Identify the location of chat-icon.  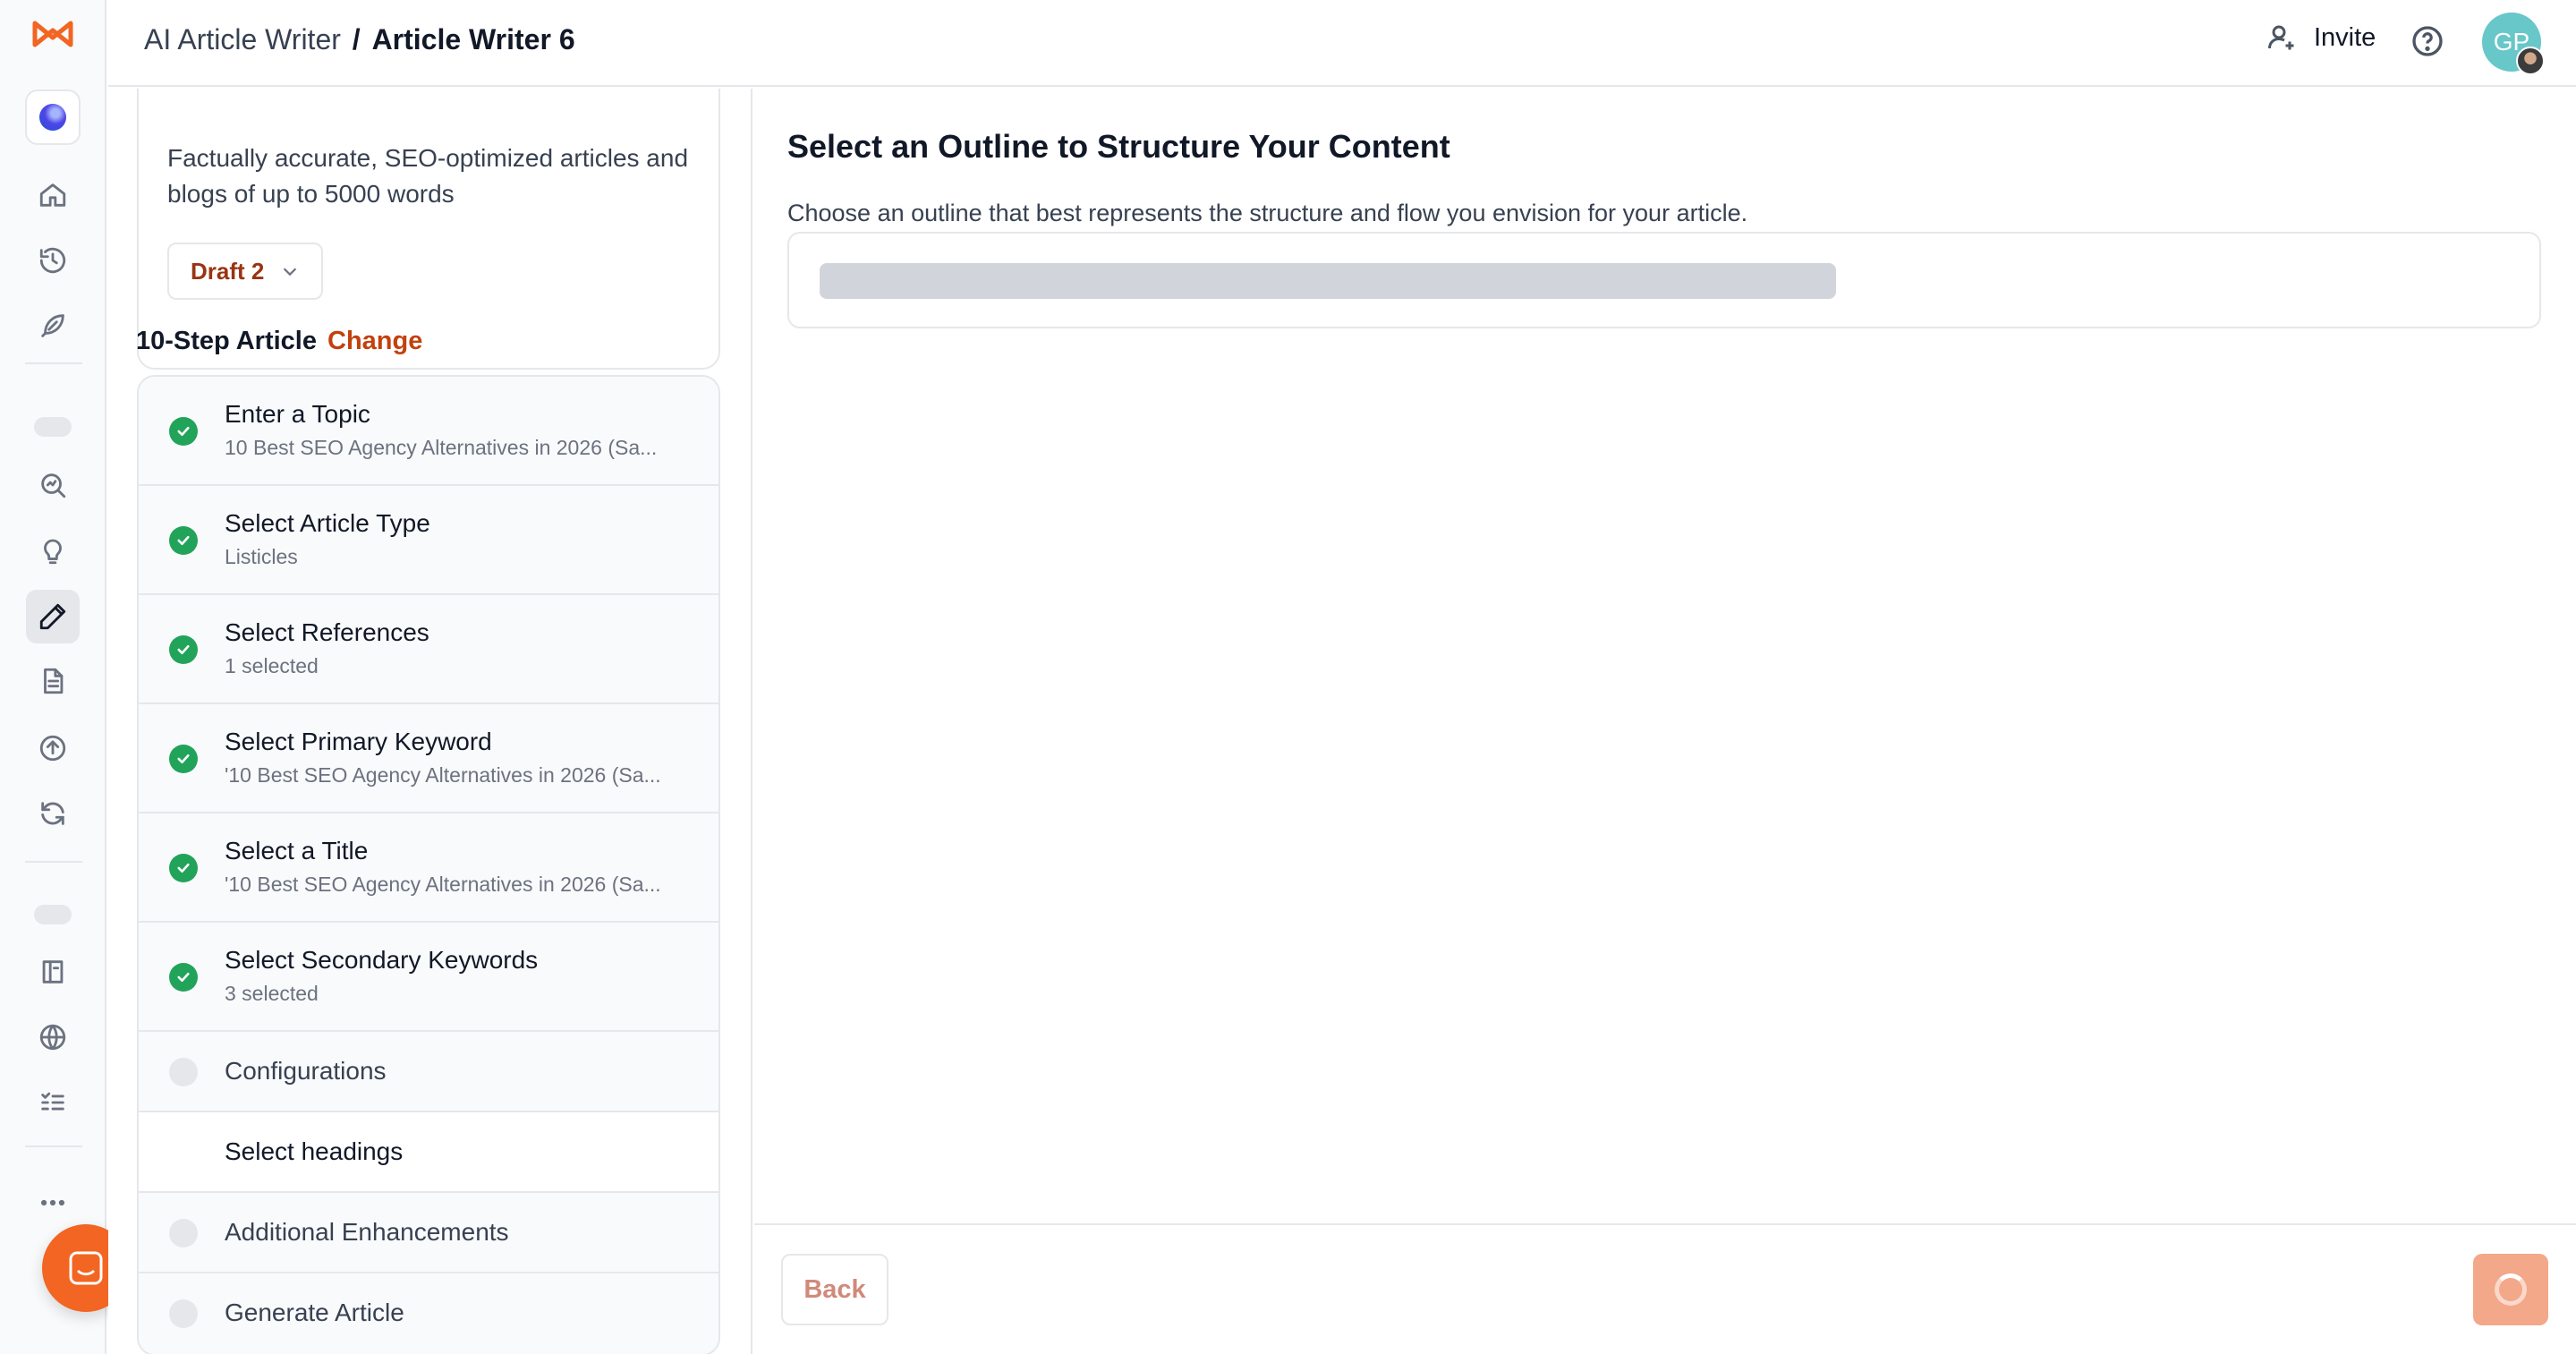
(86, 1268).